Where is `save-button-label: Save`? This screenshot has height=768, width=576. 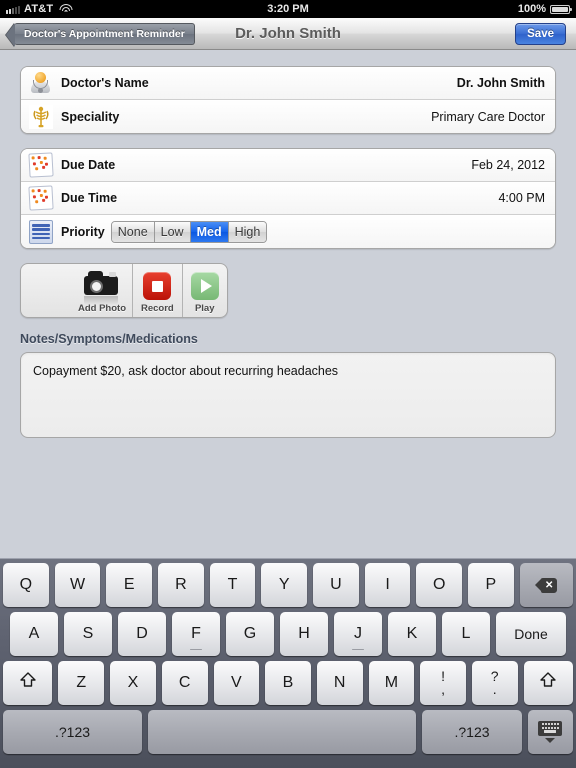
save-button-label: Save is located at coordinates (540, 33).